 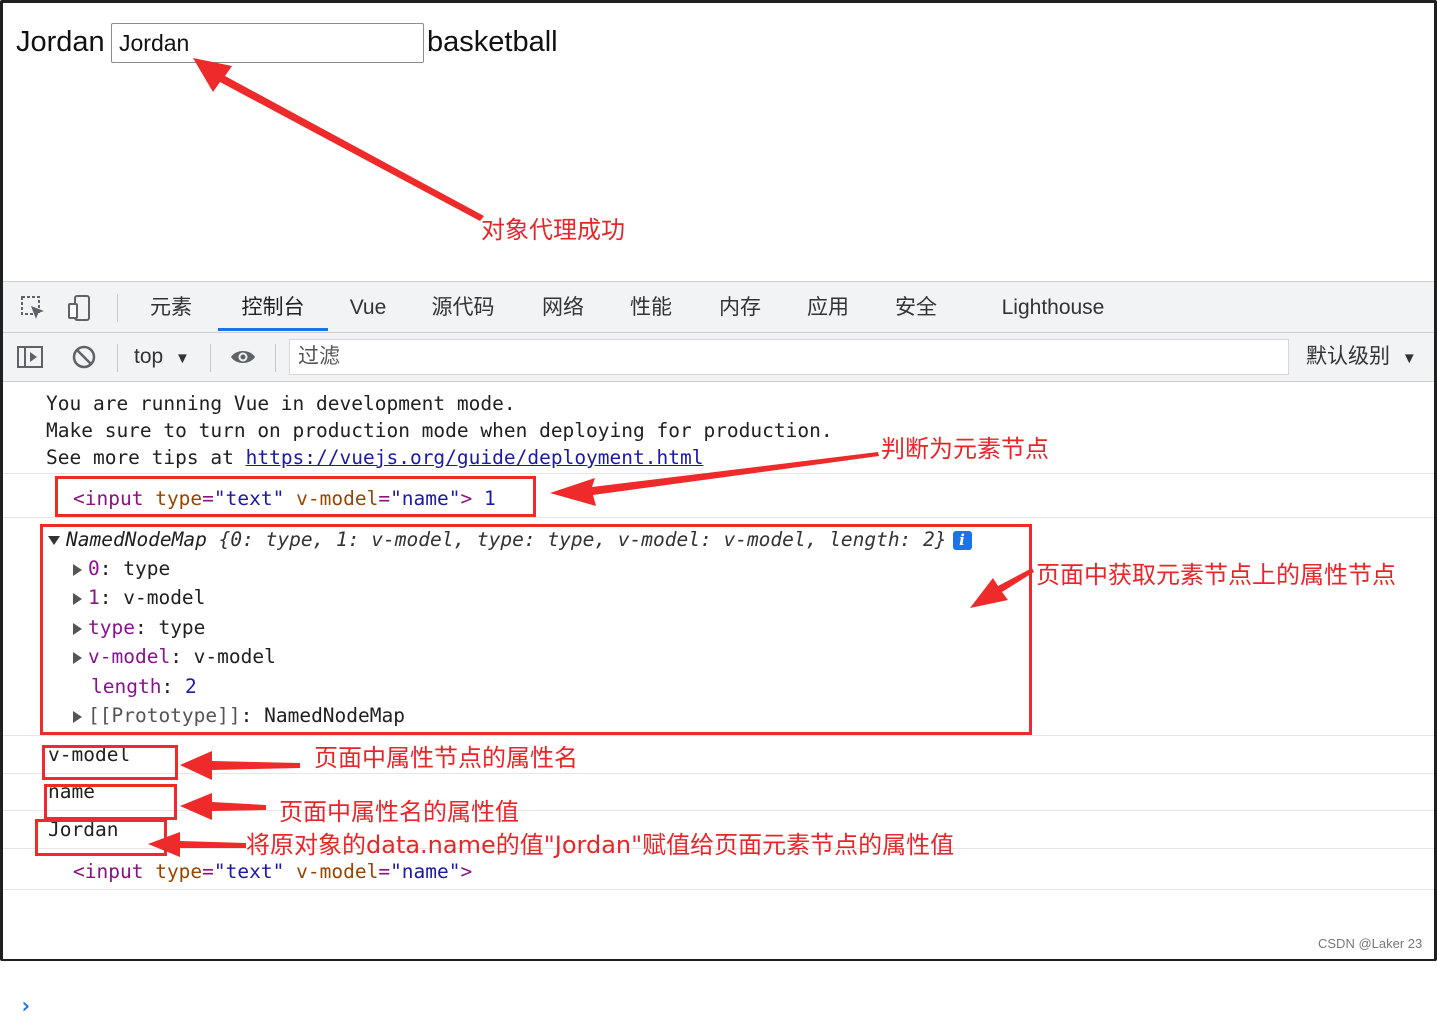 I want to click on note-proxy-success: 对象代理成功, so click(x=553, y=230).